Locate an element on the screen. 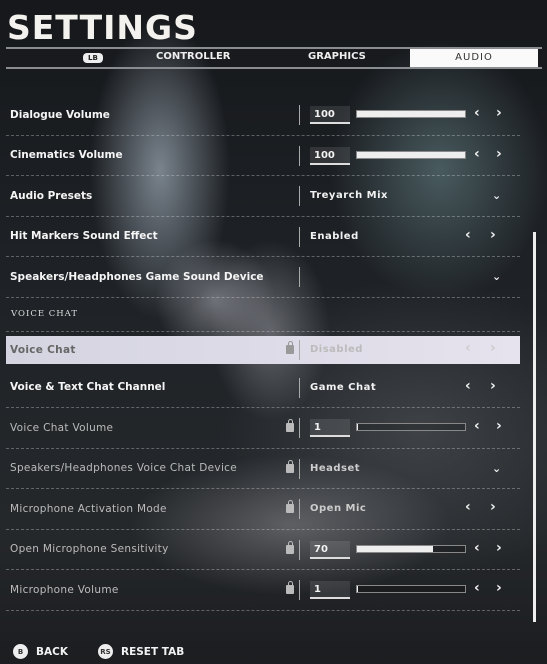 This screenshot has width=547, height=664. section-header-voice-chat: VOICE CHAT is located at coordinates (263, 315).